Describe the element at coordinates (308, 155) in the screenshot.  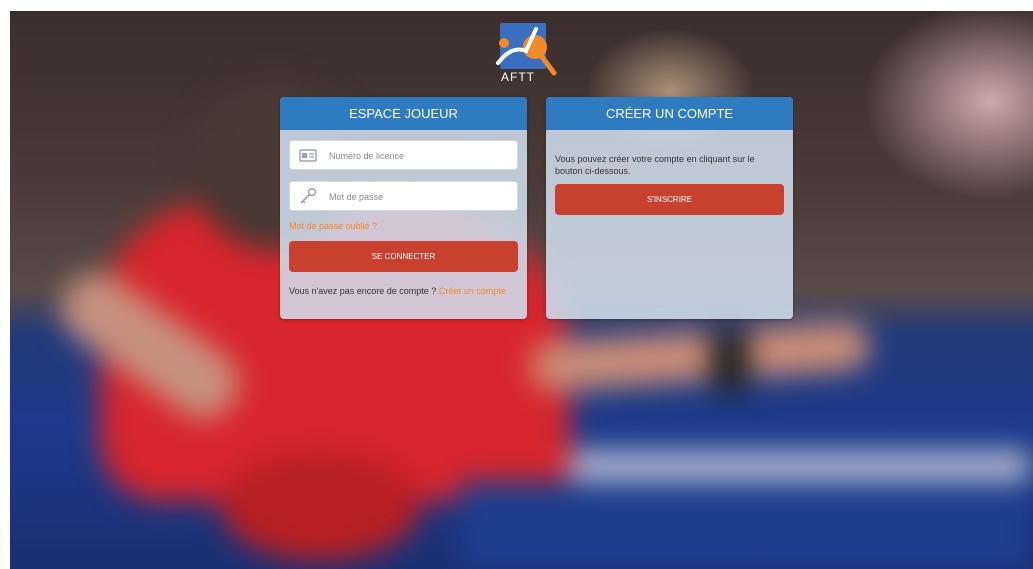
I see `id-card-icon` at that location.